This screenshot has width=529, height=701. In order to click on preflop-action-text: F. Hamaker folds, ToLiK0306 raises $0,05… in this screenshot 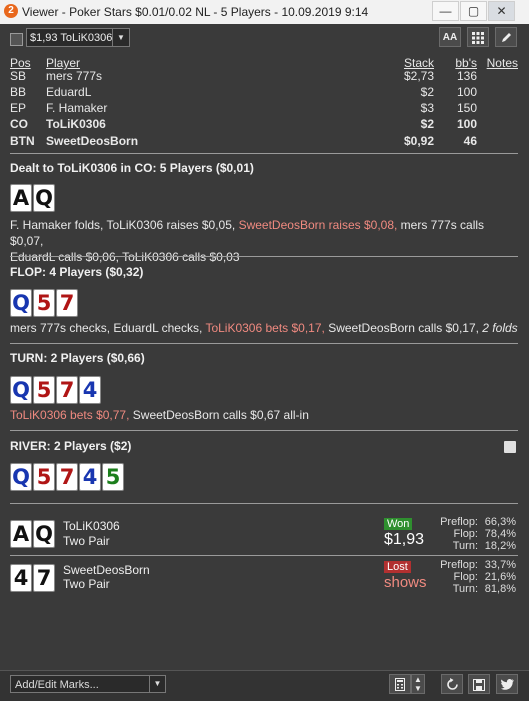, I will do `click(124, 225)`.